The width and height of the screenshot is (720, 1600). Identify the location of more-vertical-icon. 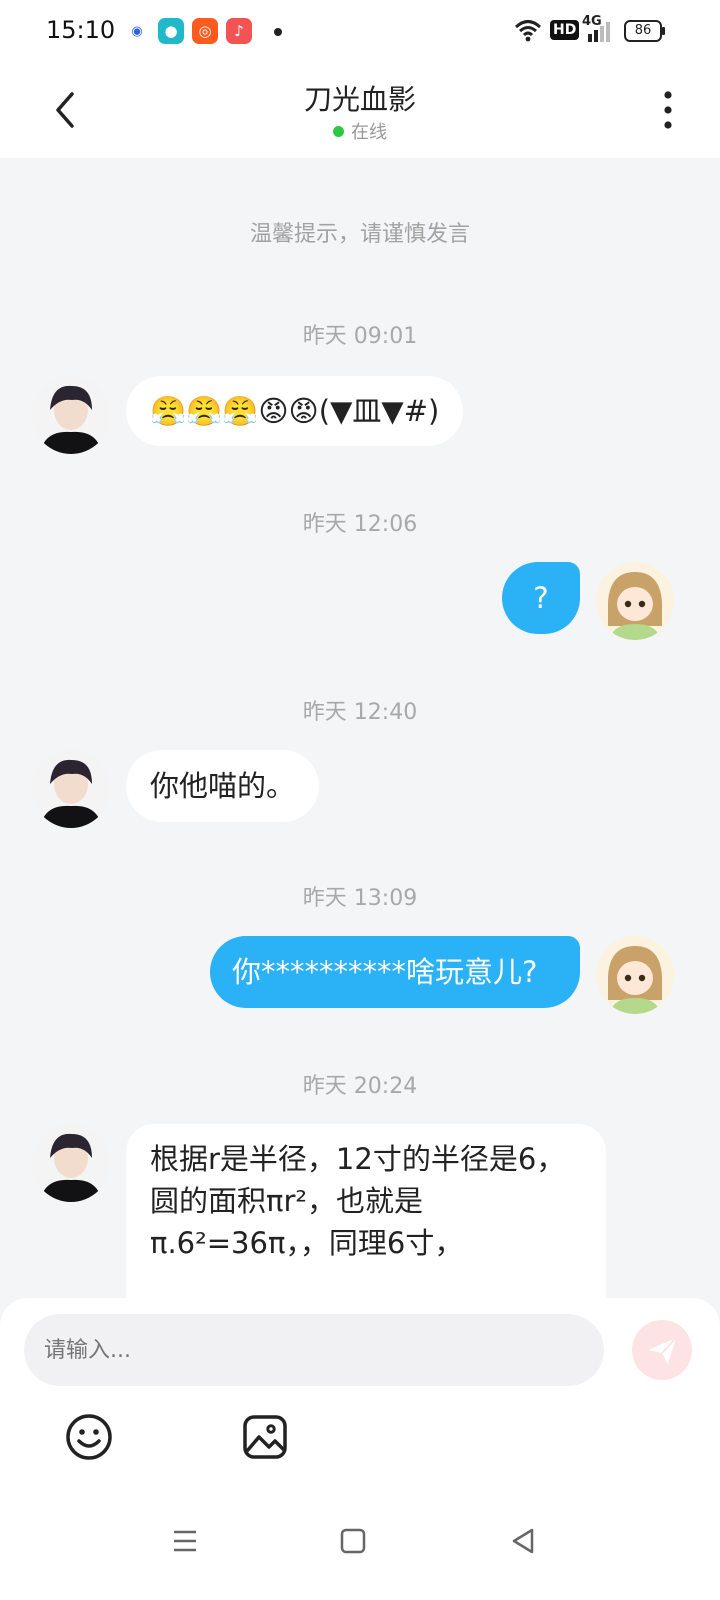
(668, 110).